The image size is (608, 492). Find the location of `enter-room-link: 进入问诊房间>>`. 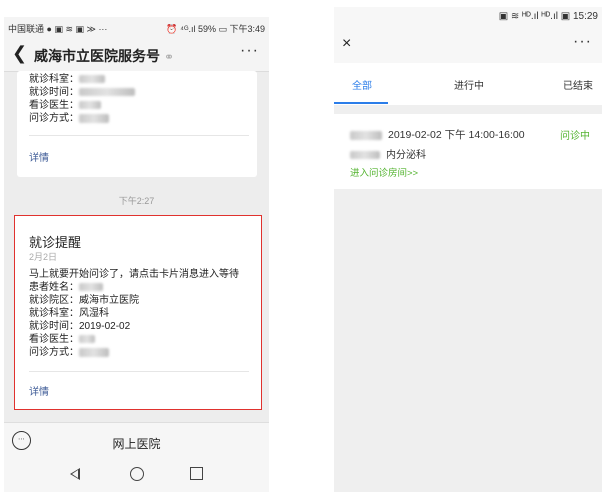

enter-room-link: 进入问诊房间>> is located at coordinates (384, 172).